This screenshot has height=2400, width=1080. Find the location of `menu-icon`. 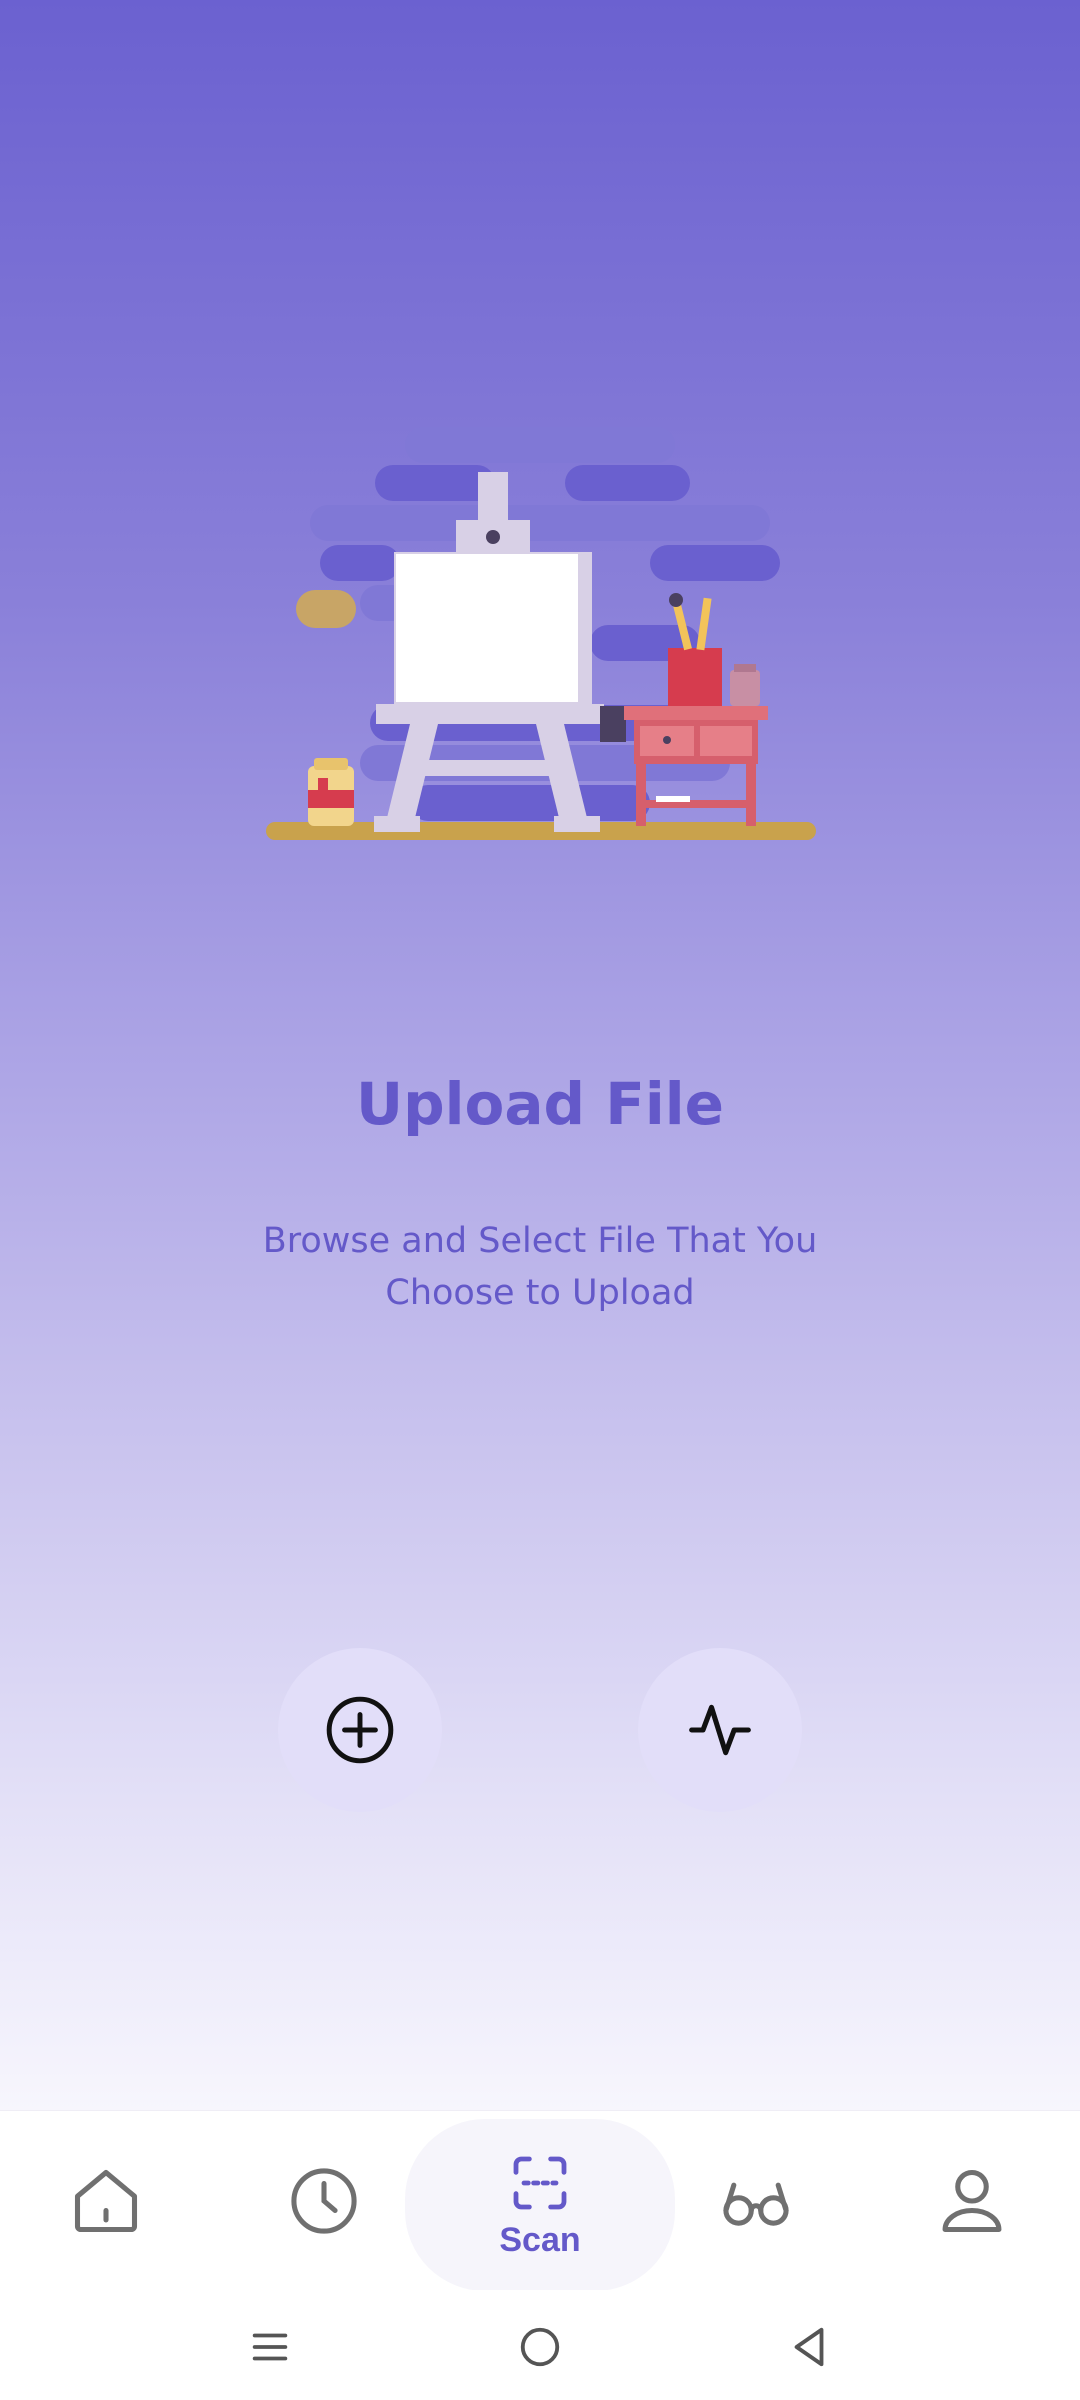

menu-icon is located at coordinates (270, 2347).